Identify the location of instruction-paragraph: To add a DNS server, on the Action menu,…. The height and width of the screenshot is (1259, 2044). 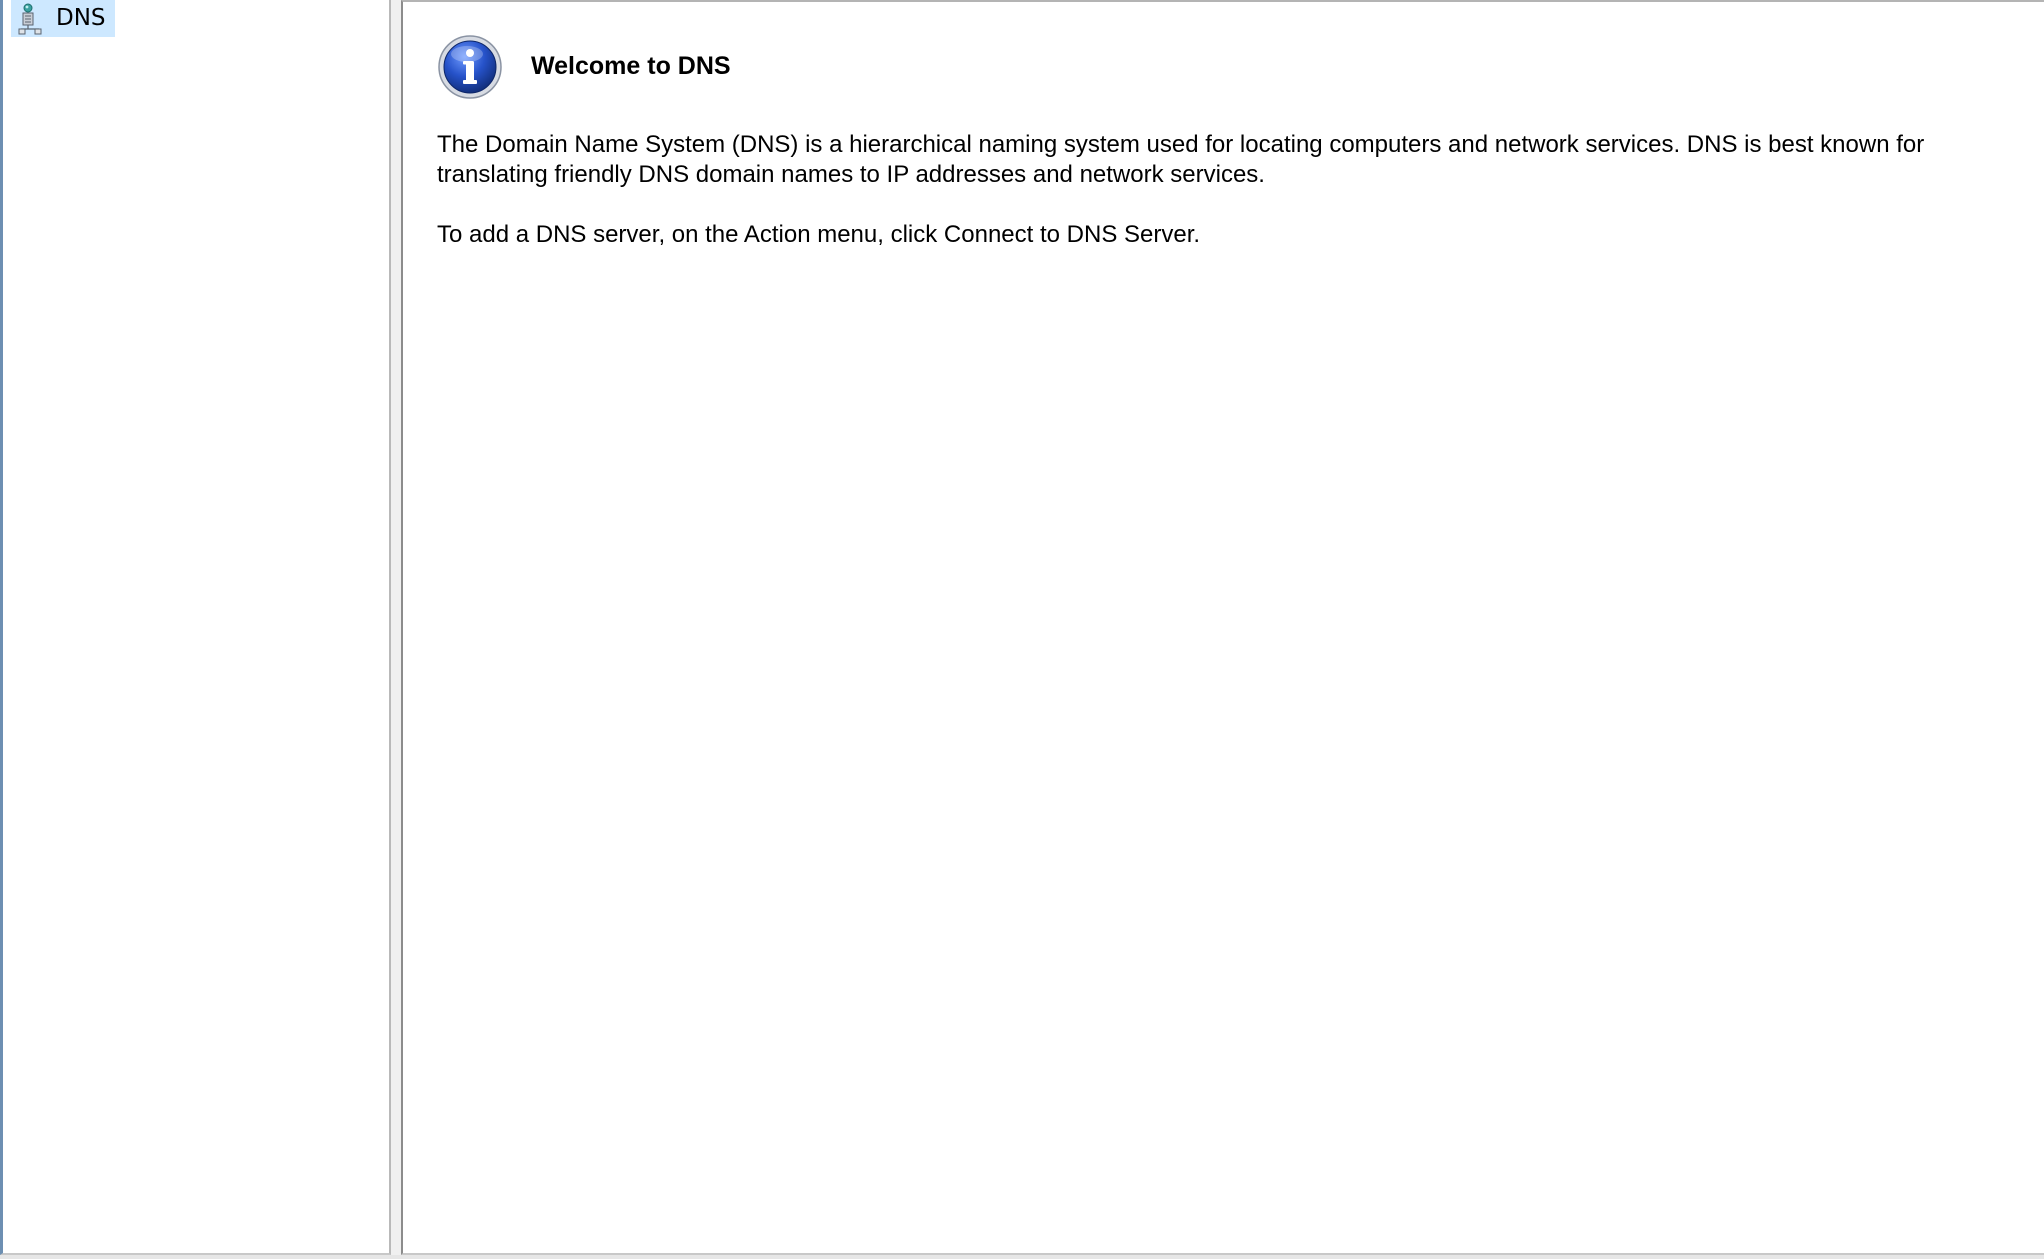
(819, 234).